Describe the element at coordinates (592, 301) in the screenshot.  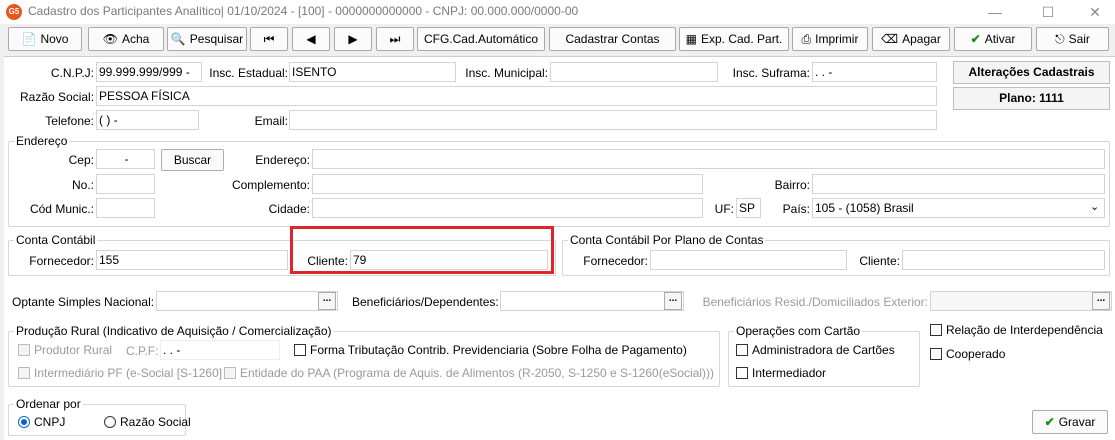
I see `beneficiarios-field` at that location.